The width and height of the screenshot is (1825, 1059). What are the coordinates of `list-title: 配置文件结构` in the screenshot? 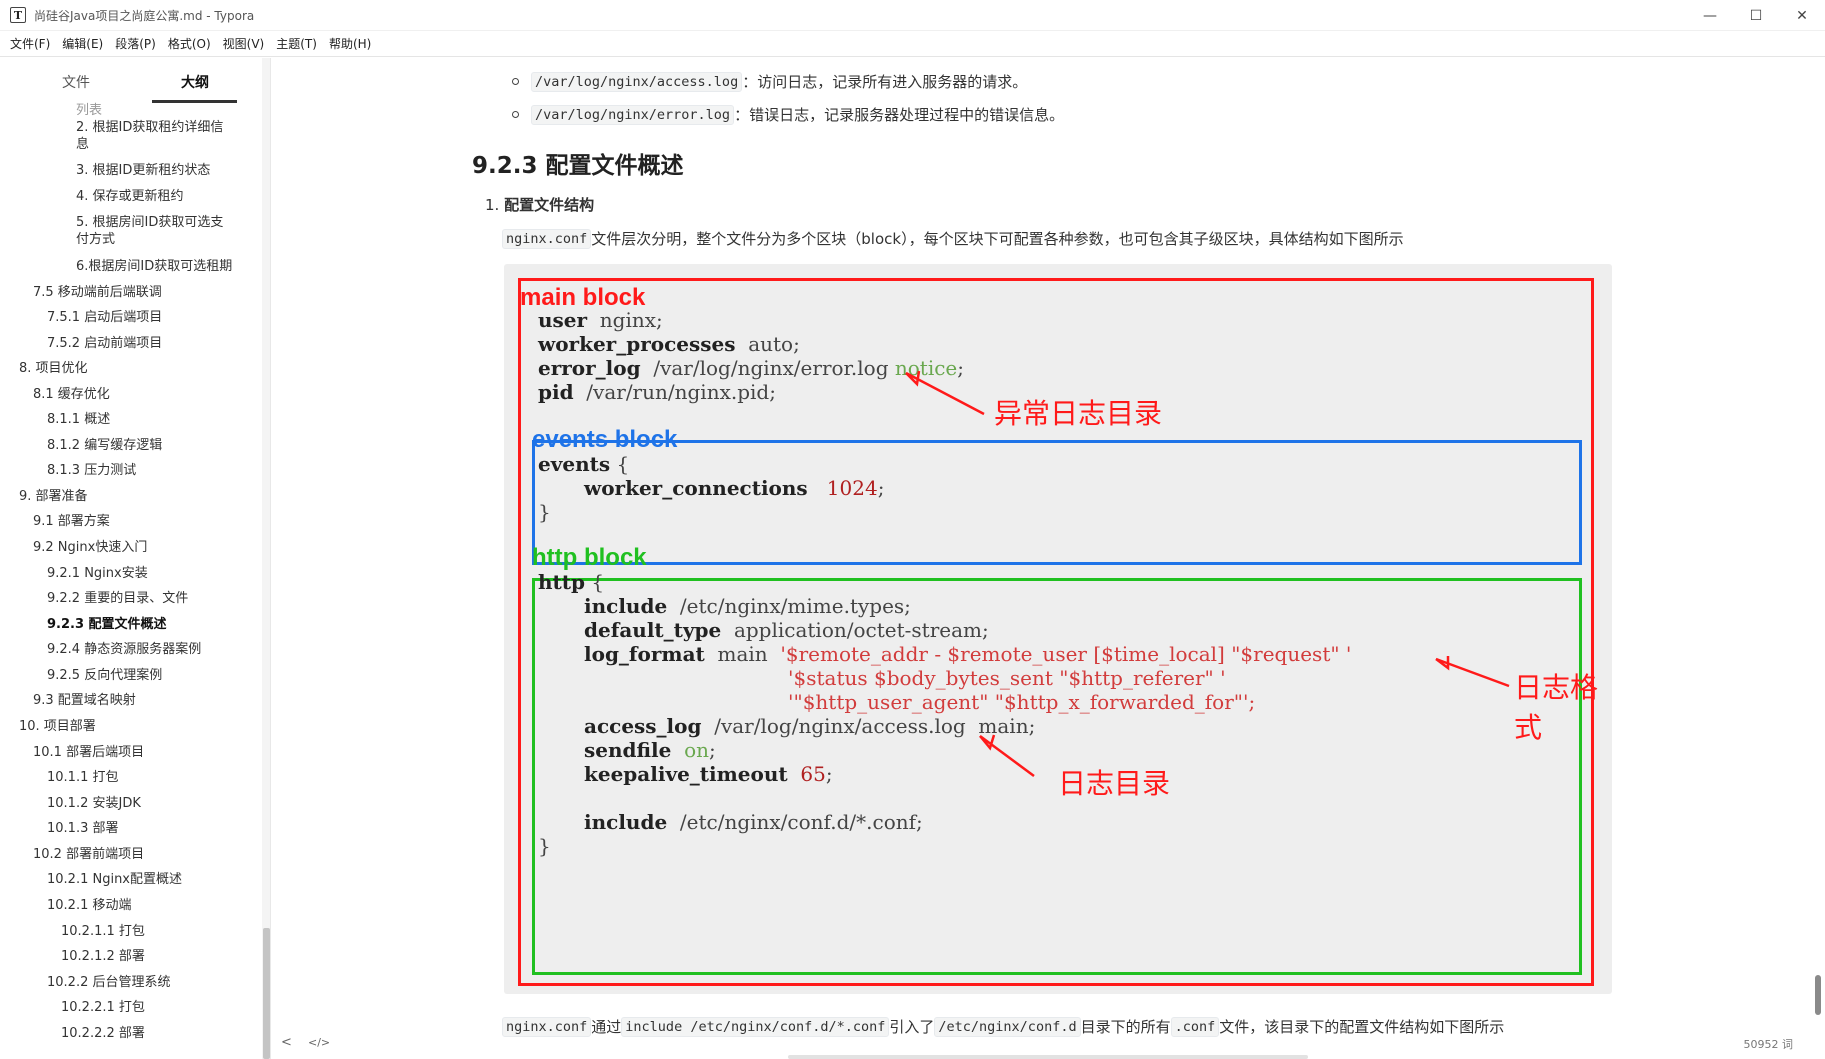 It's located at (549, 205).